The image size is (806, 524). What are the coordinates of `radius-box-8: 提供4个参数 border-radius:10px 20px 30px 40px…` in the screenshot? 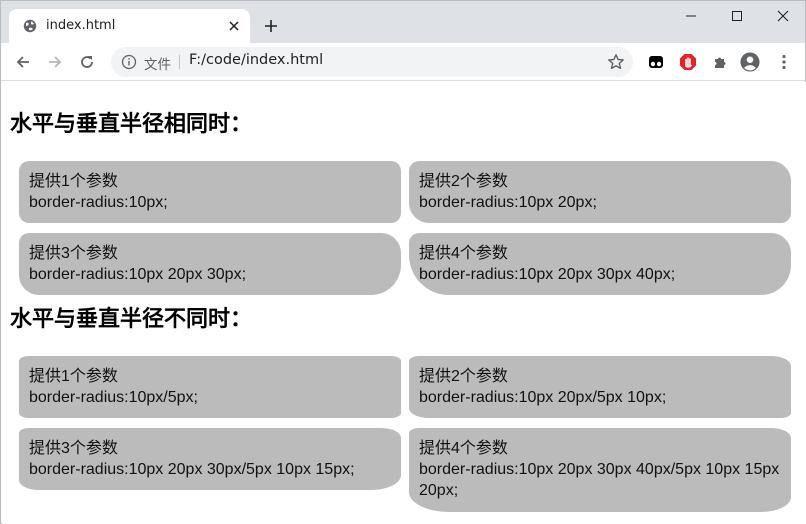 It's located at (600, 470).